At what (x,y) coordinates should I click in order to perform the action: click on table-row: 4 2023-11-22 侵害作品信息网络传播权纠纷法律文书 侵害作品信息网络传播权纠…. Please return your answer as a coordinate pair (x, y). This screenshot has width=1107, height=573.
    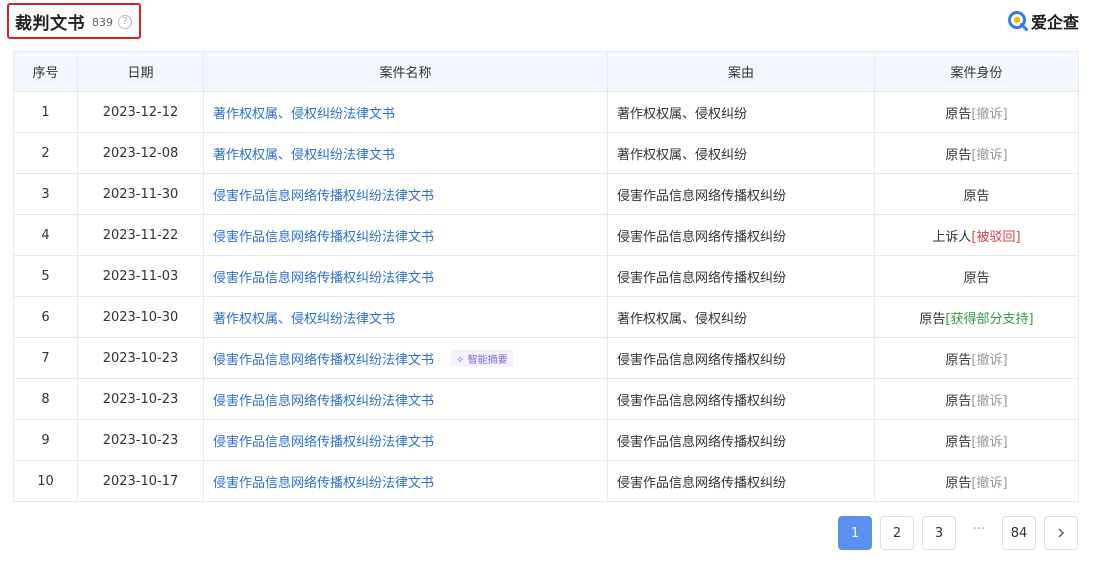
    Looking at the image, I should click on (546, 235).